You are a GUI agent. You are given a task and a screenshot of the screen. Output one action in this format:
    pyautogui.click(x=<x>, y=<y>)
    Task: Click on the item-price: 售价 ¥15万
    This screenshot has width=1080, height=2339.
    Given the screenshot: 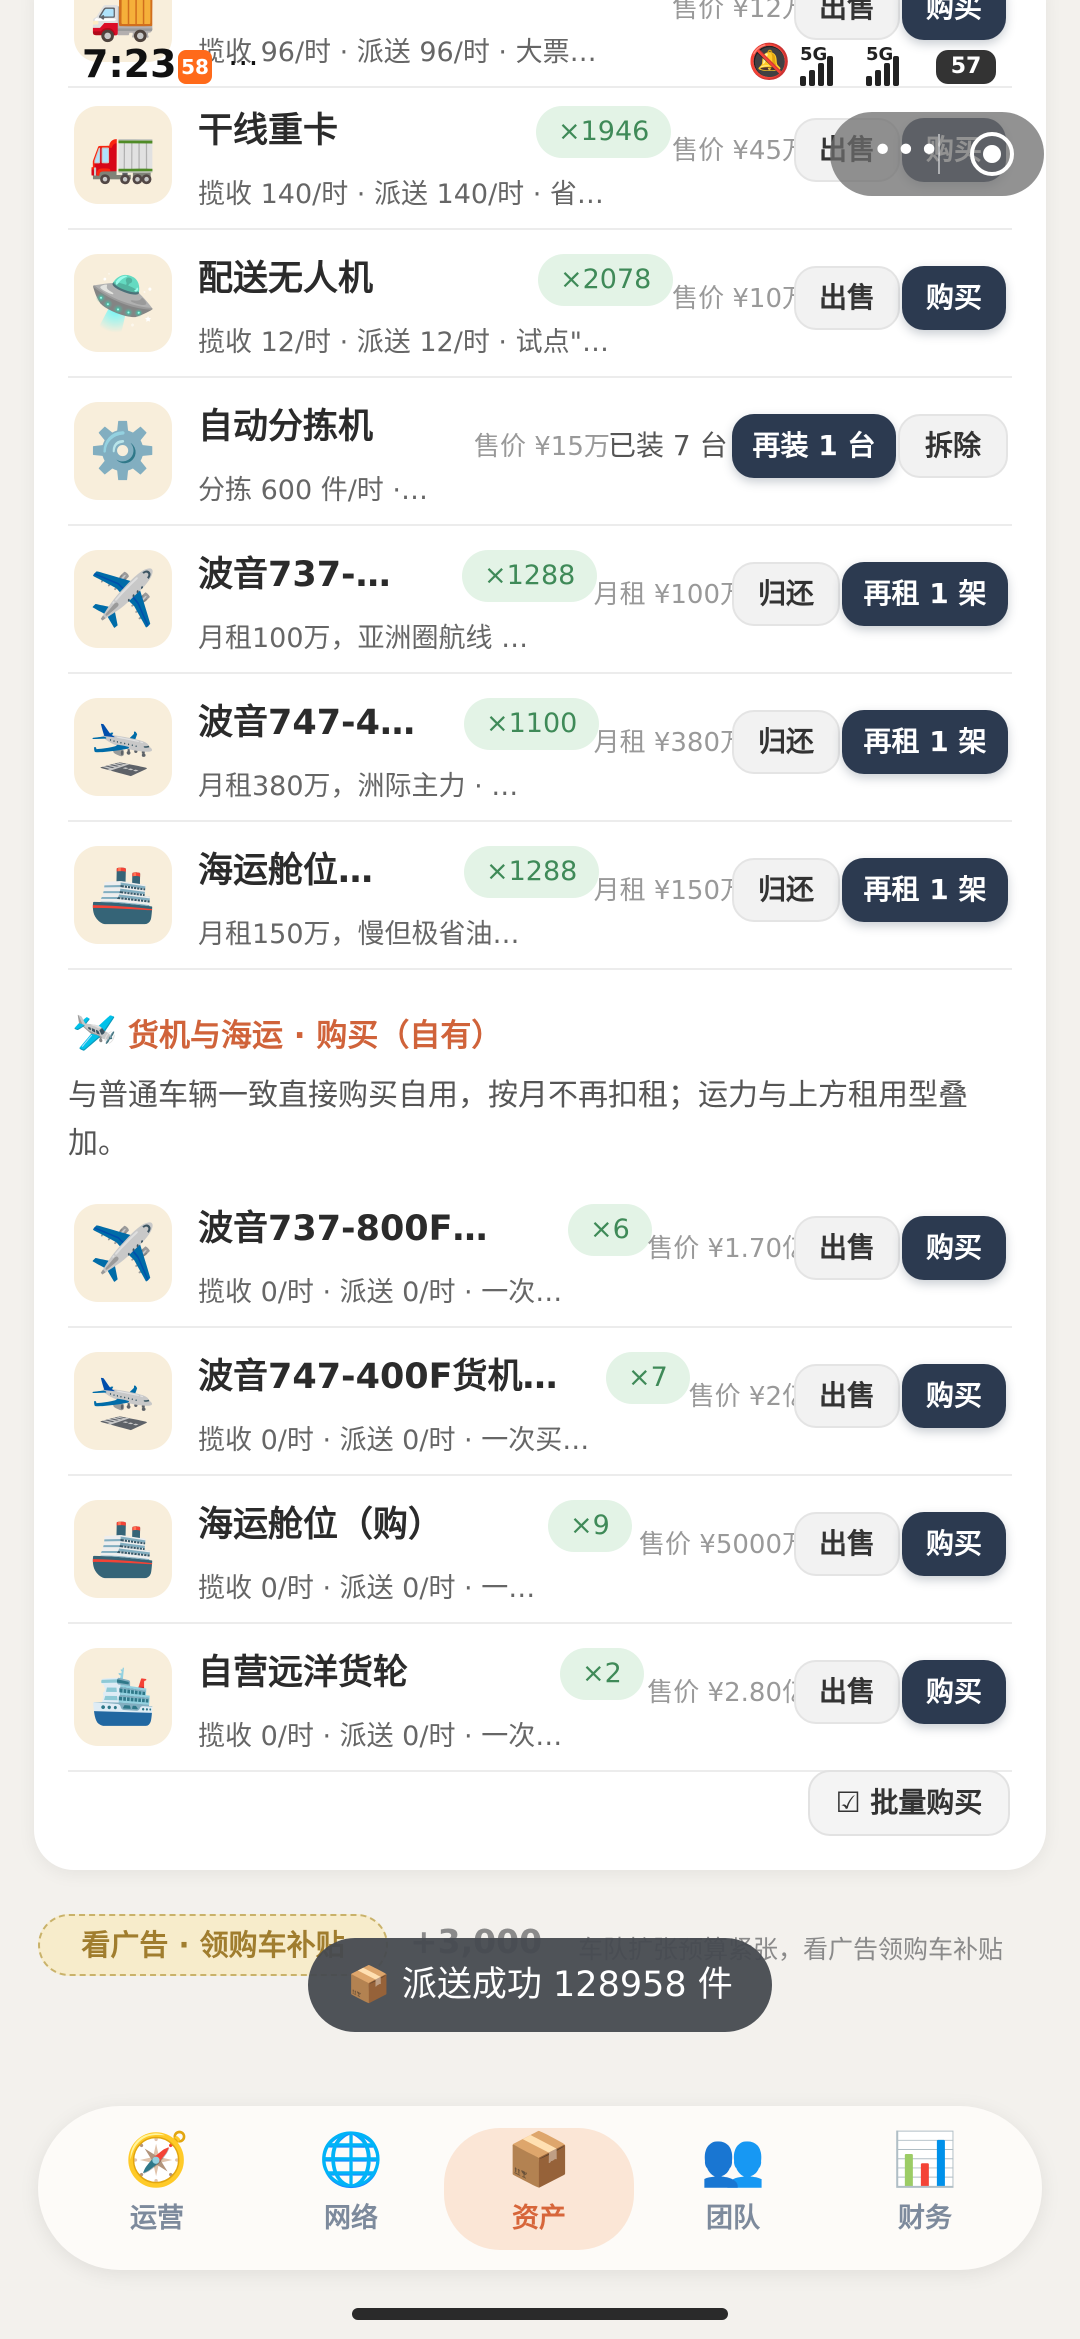 What is the action you would take?
    pyautogui.click(x=542, y=447)
    